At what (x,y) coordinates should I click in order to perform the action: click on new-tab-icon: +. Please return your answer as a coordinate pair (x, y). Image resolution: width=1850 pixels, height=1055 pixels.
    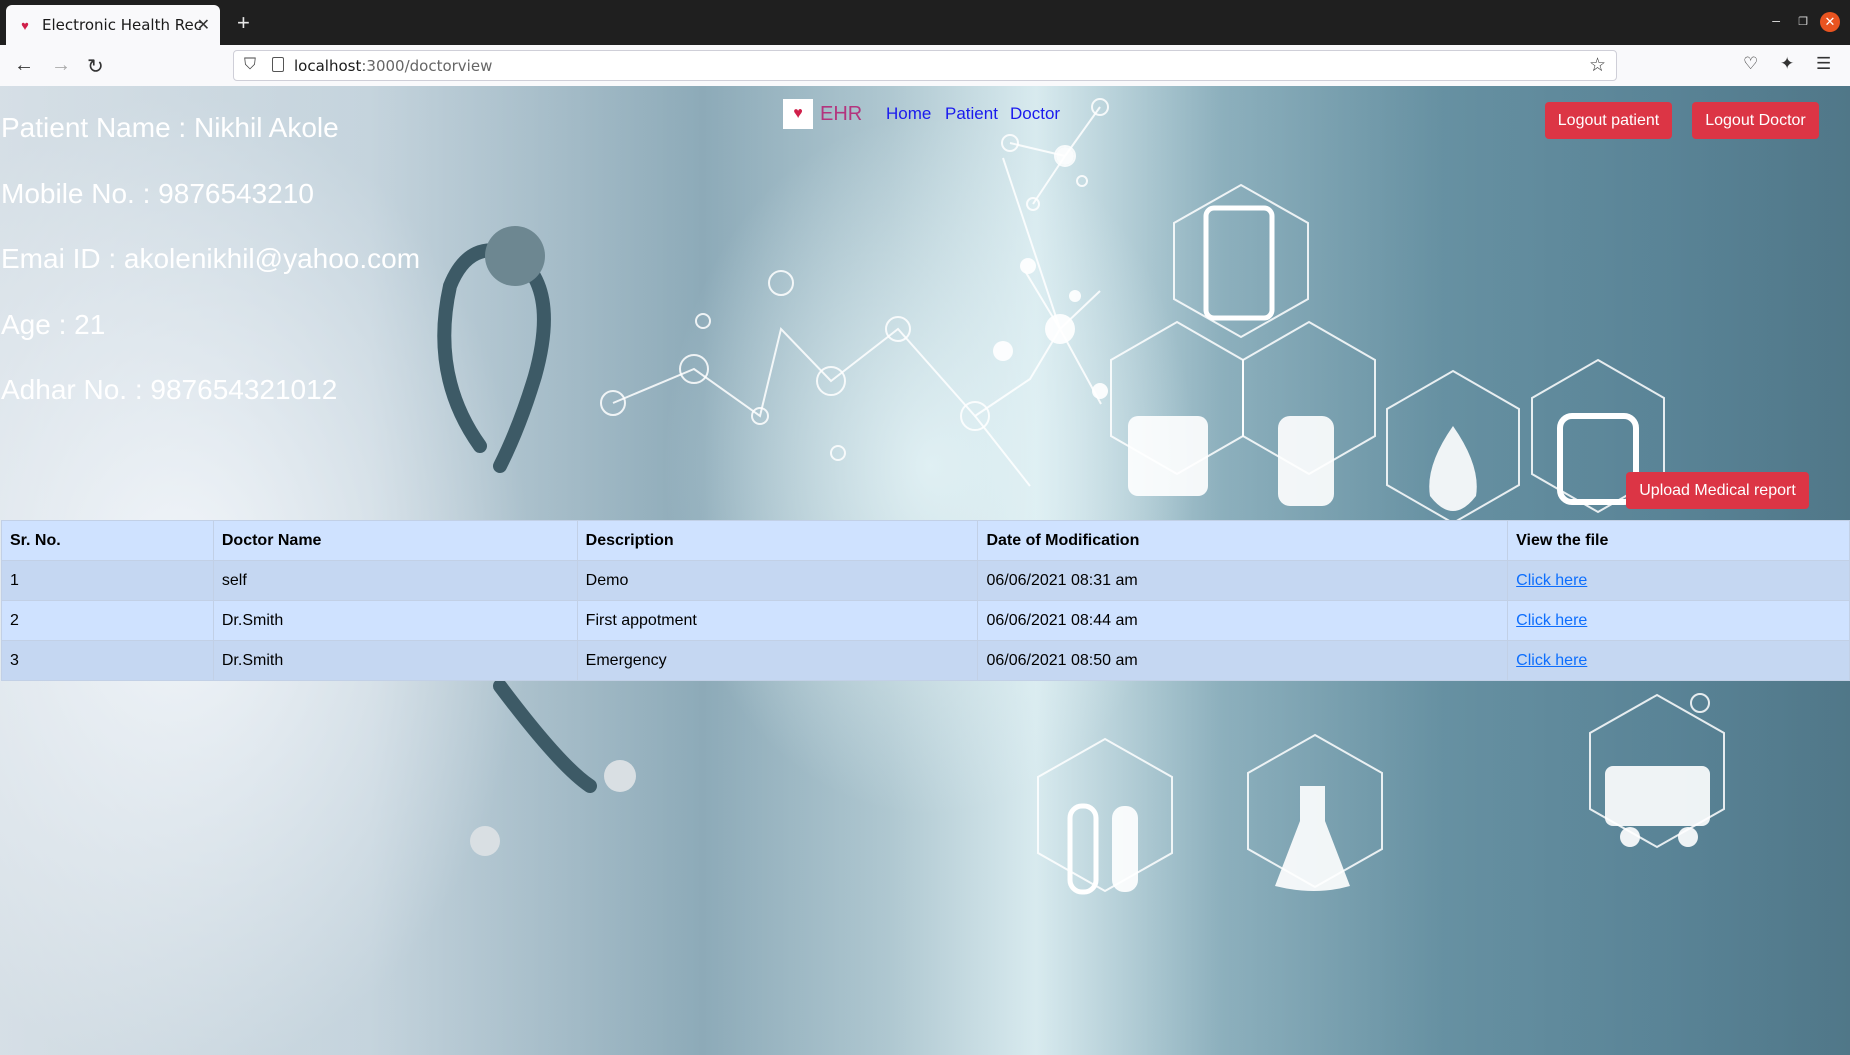
    Looking at the image, I should click on (243, 23).